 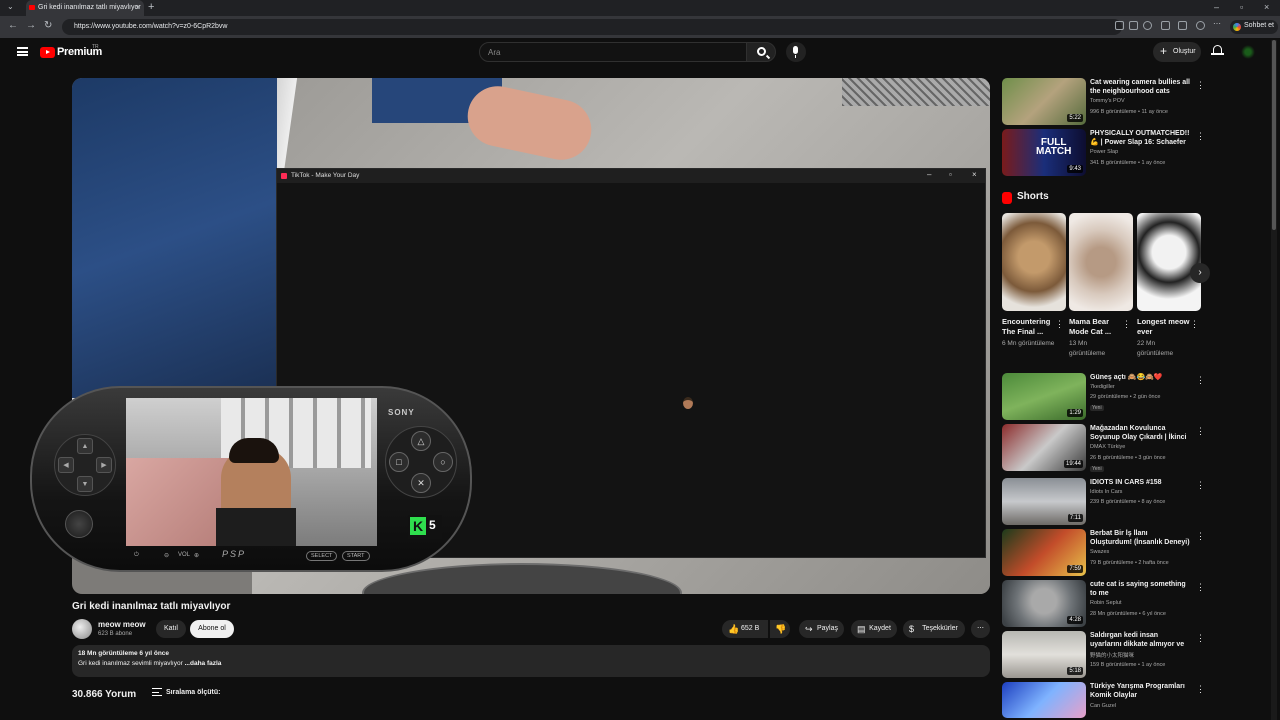 I want to click on video-thumbnail: 19:44, so click(x=1044, y=447).